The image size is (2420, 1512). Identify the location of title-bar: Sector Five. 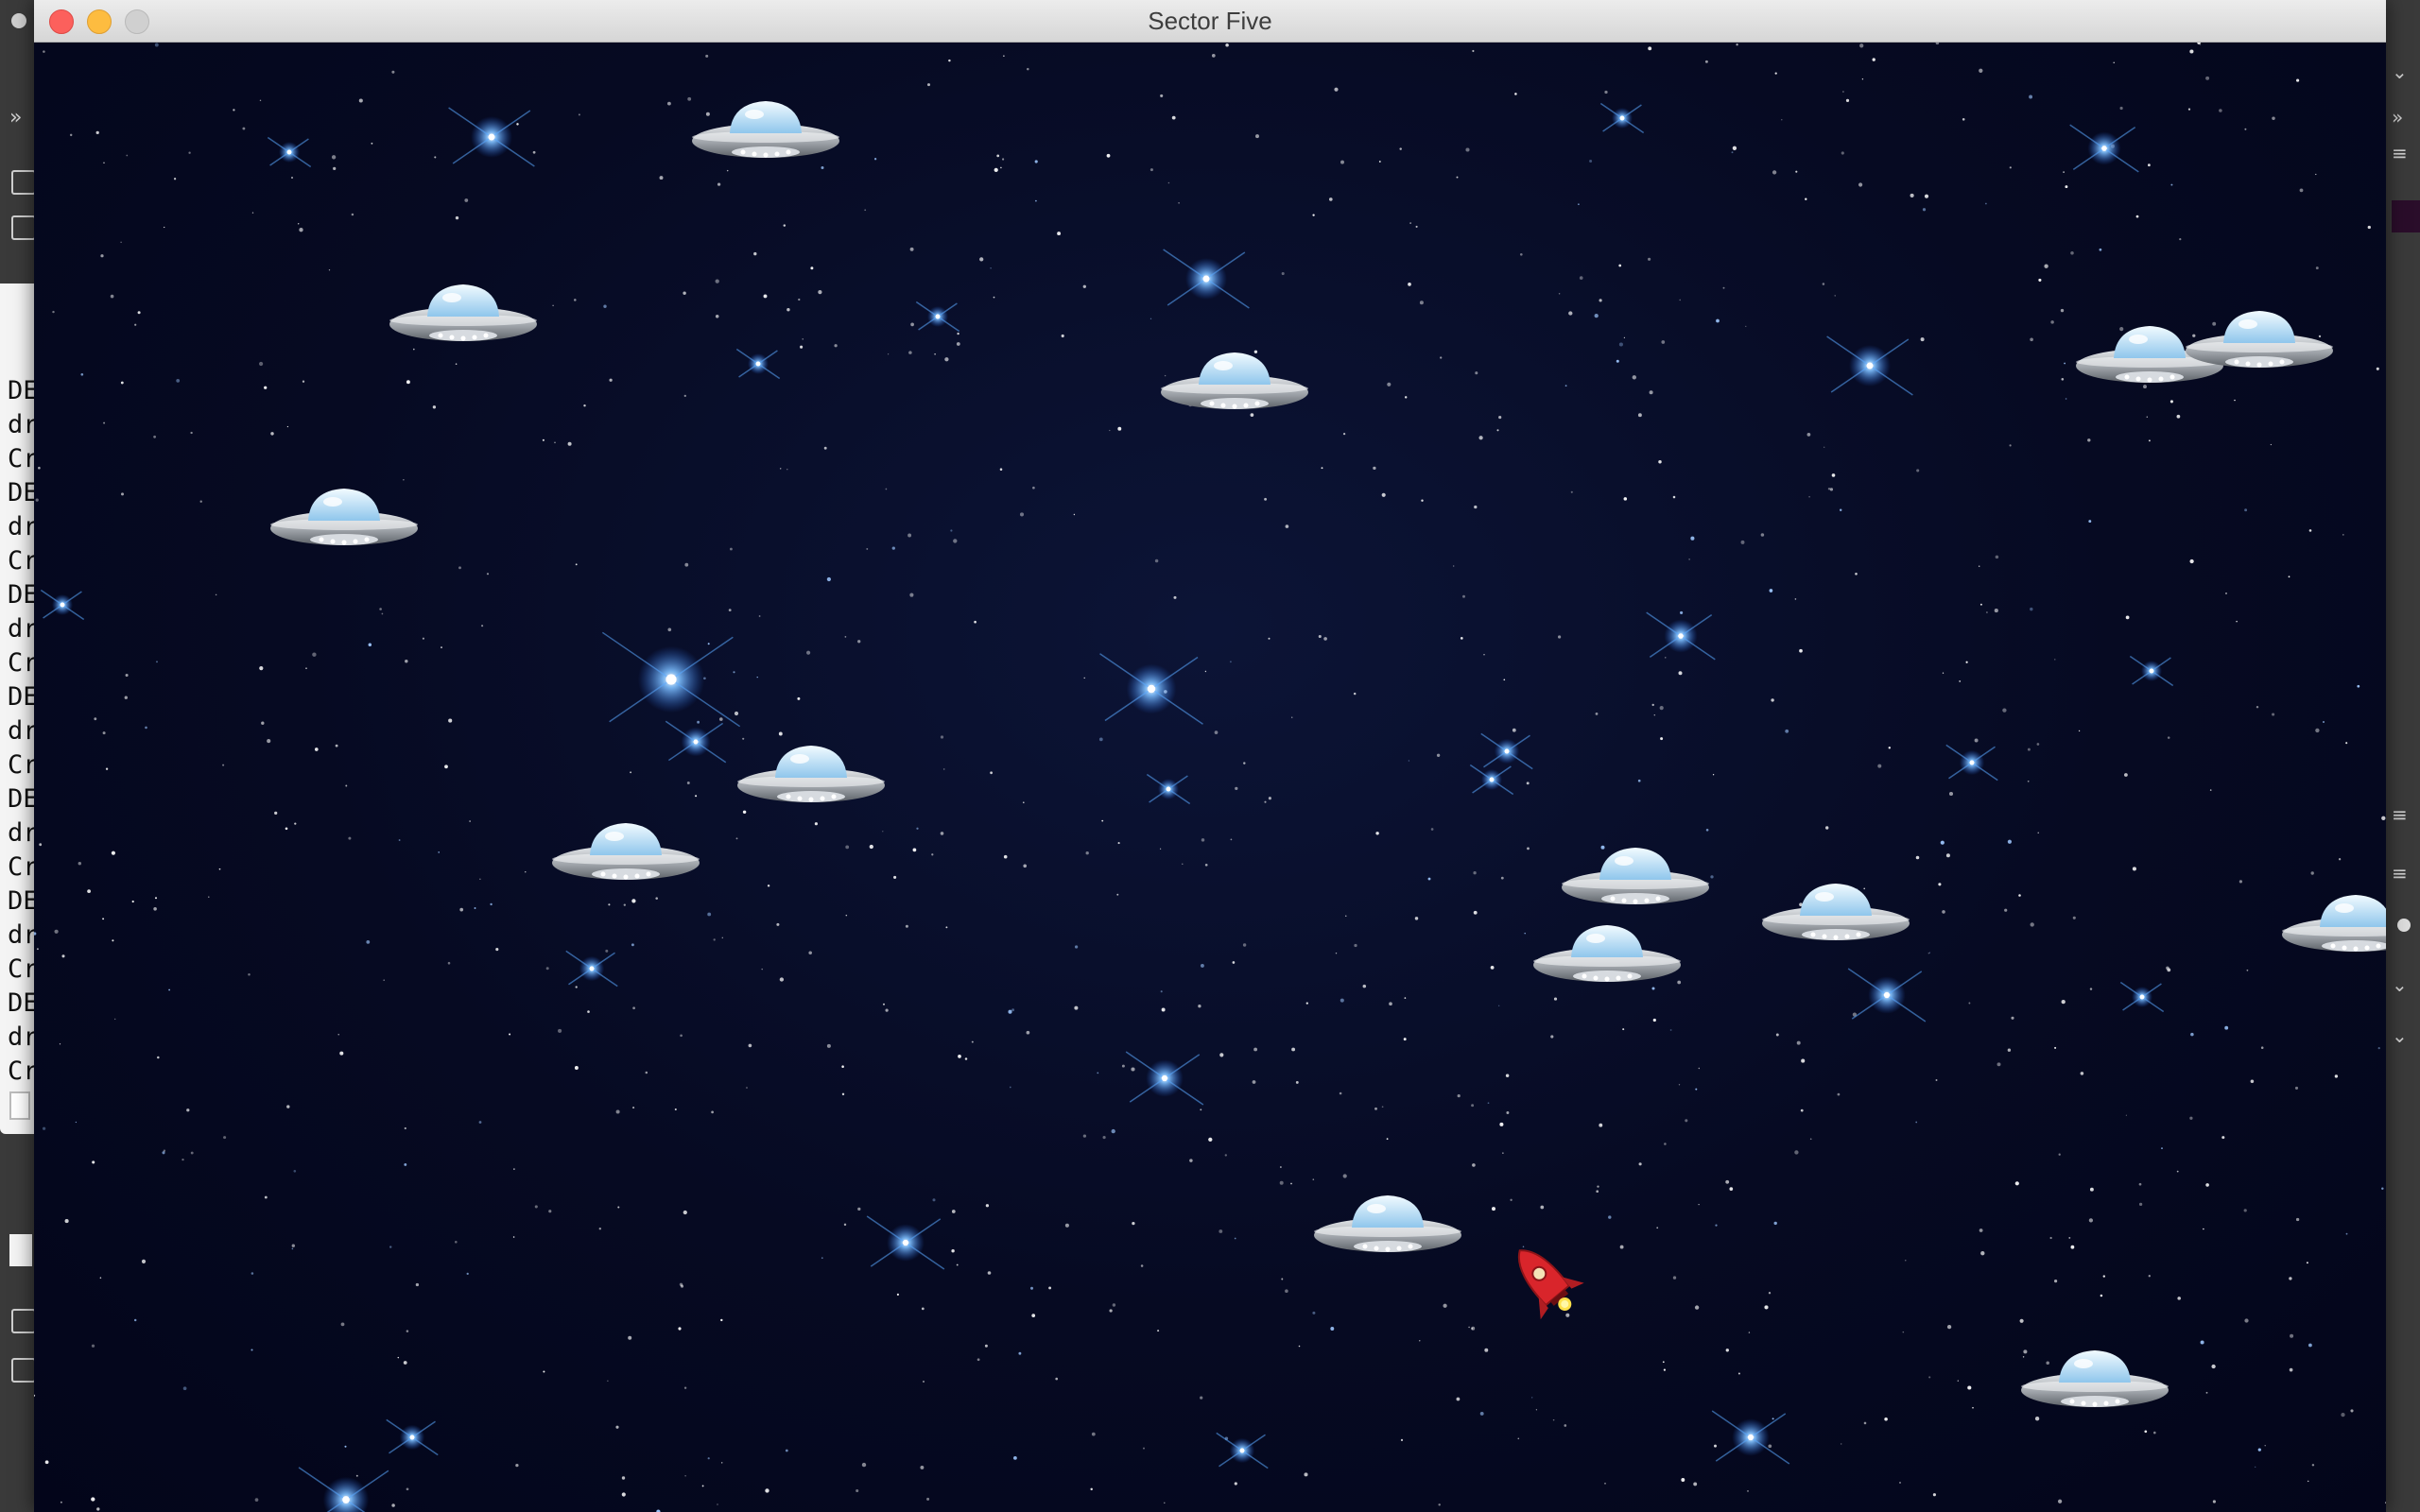
(1210, 21).